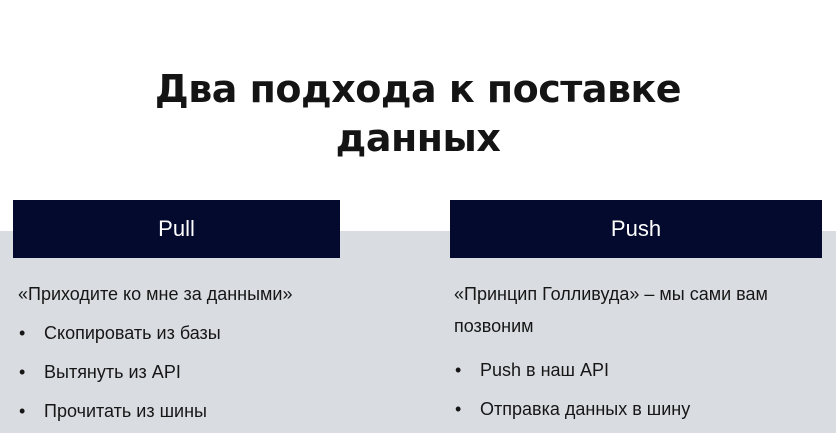 This screenshot has height=434, width=836. Describe the element at coordinates (544, 370) in the screenshot. I see `list-item-text: Push в наш API` at that location.